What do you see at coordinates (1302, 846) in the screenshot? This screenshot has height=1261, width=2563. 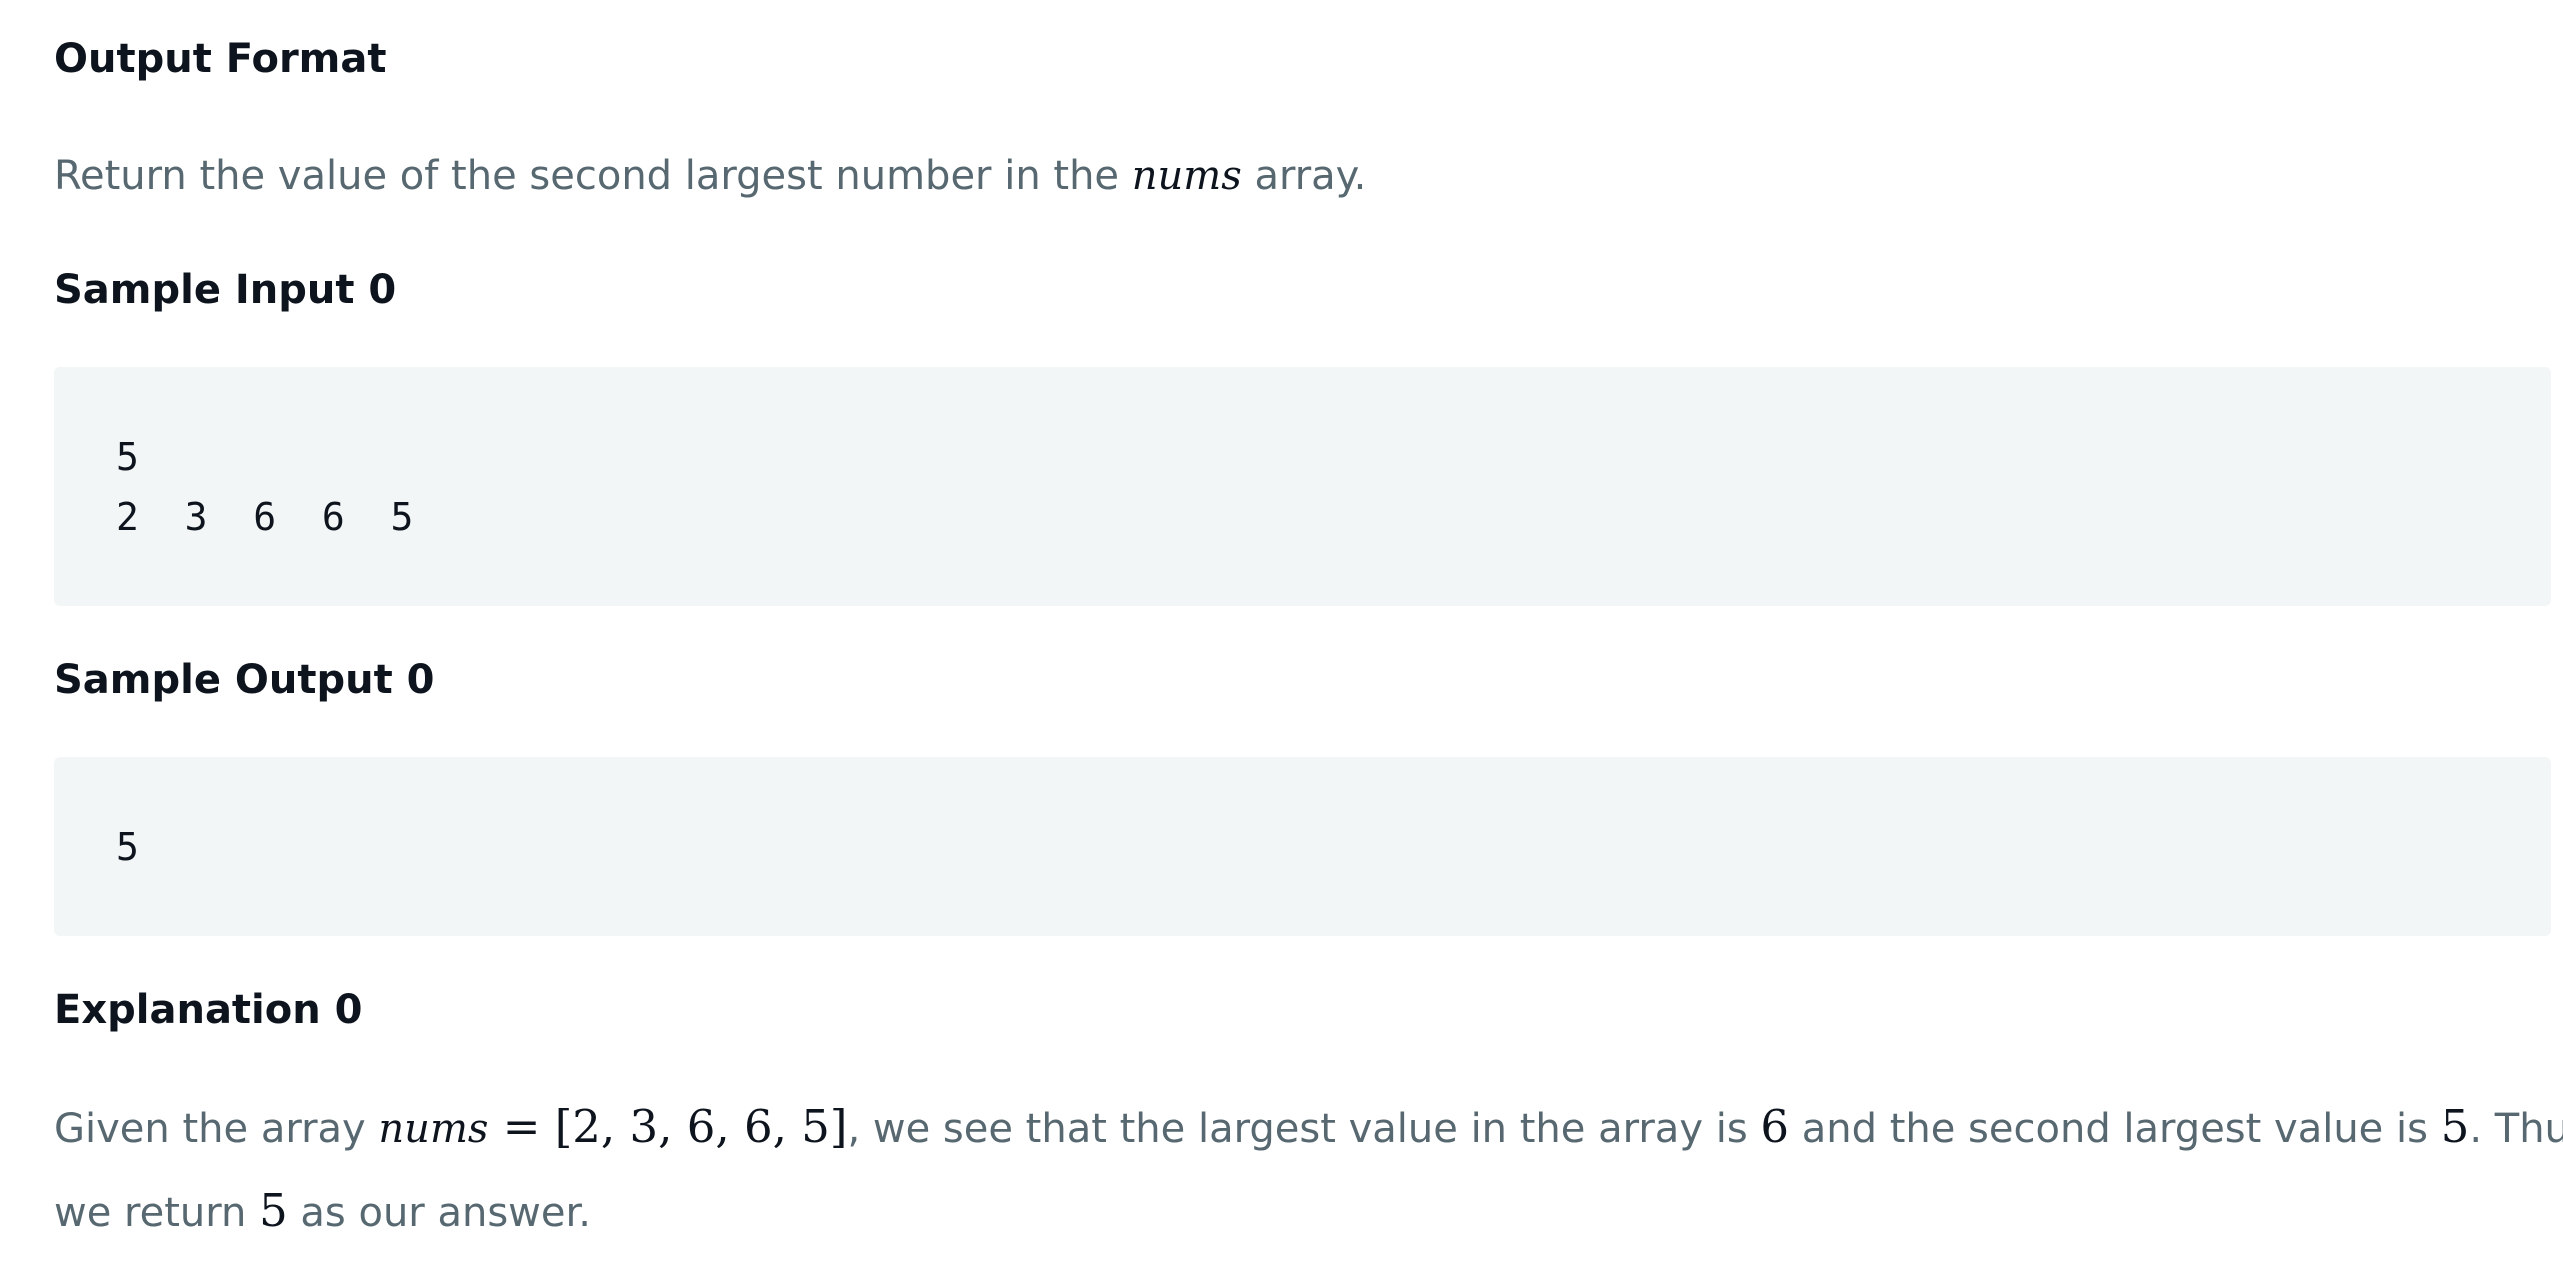 I see `sample-output-block: 5` at bounding box center [1302, 846].